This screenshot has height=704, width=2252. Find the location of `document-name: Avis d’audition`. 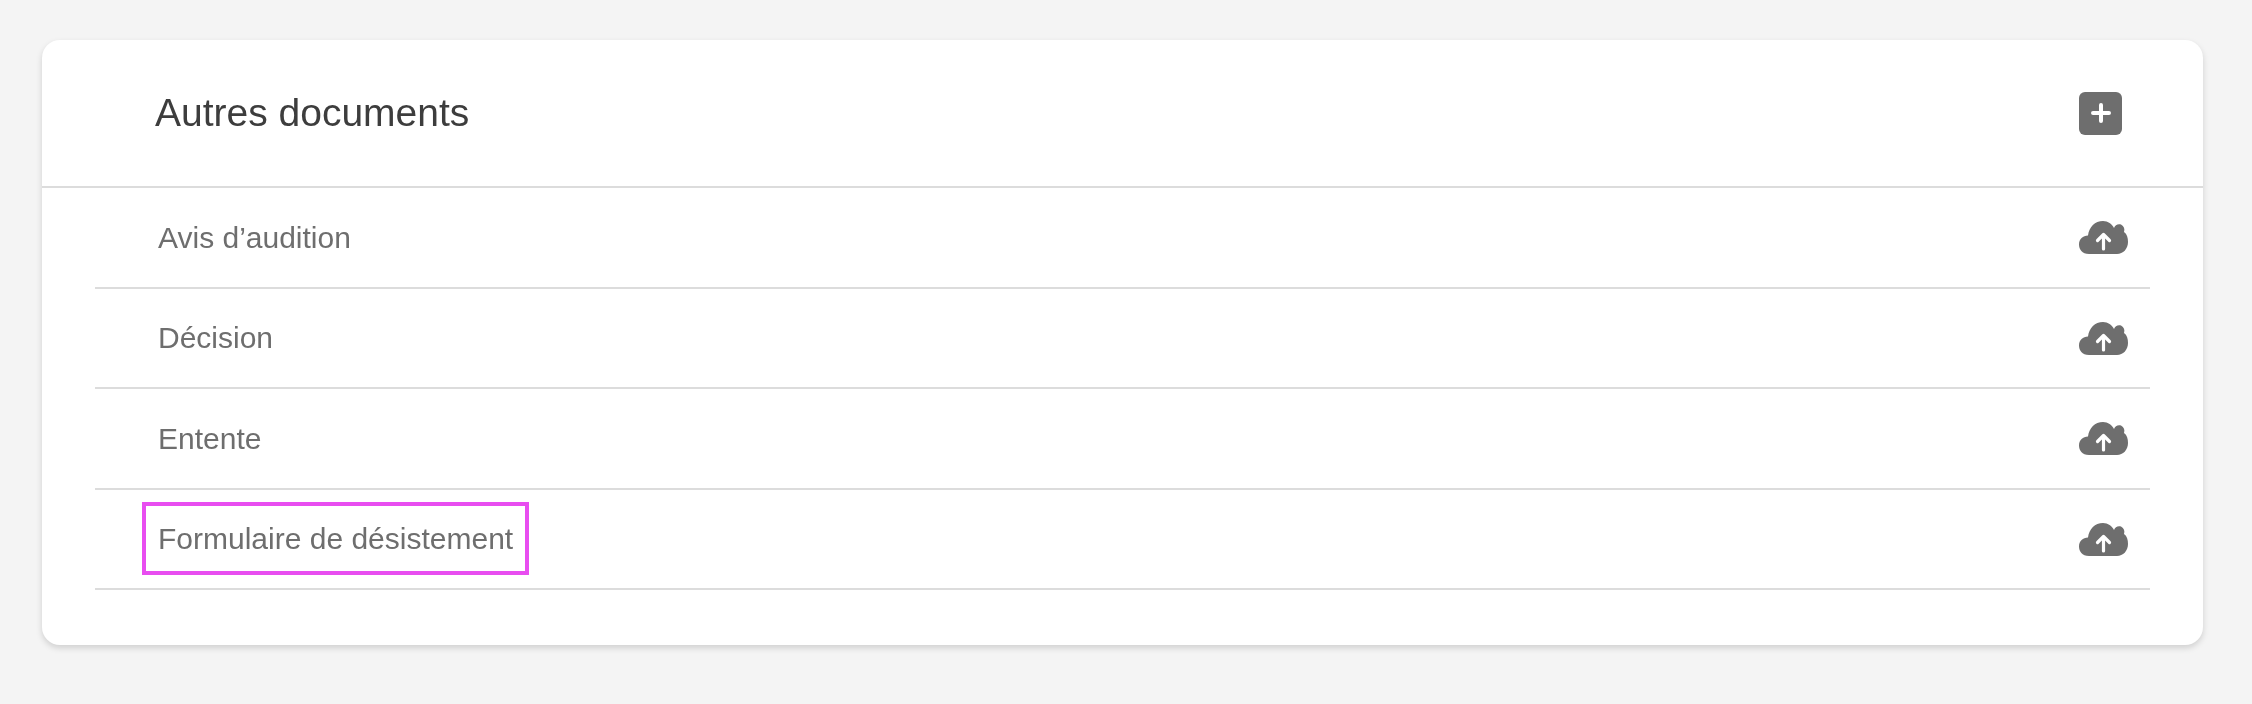

document-name: Avis d’audition is located at coordinates (254, 237).